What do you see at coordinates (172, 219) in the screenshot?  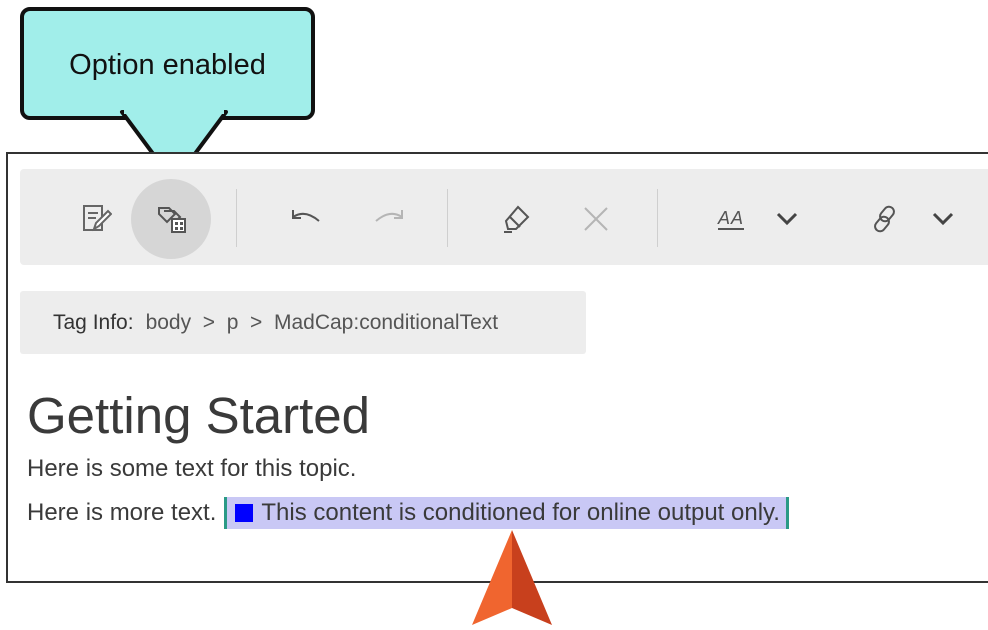 I see `show-tags-icon` at bounding box center [172, 219].